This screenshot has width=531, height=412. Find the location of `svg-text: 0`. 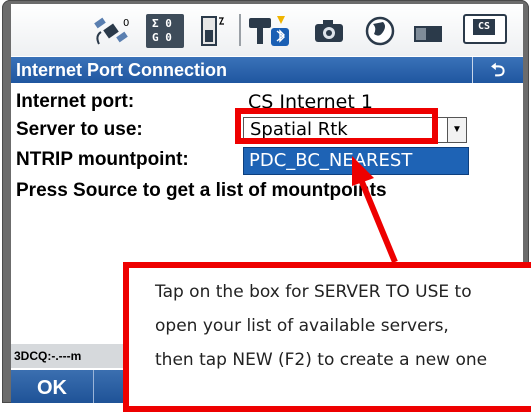

svg-text: 0 is located at coordinates (126, 23).